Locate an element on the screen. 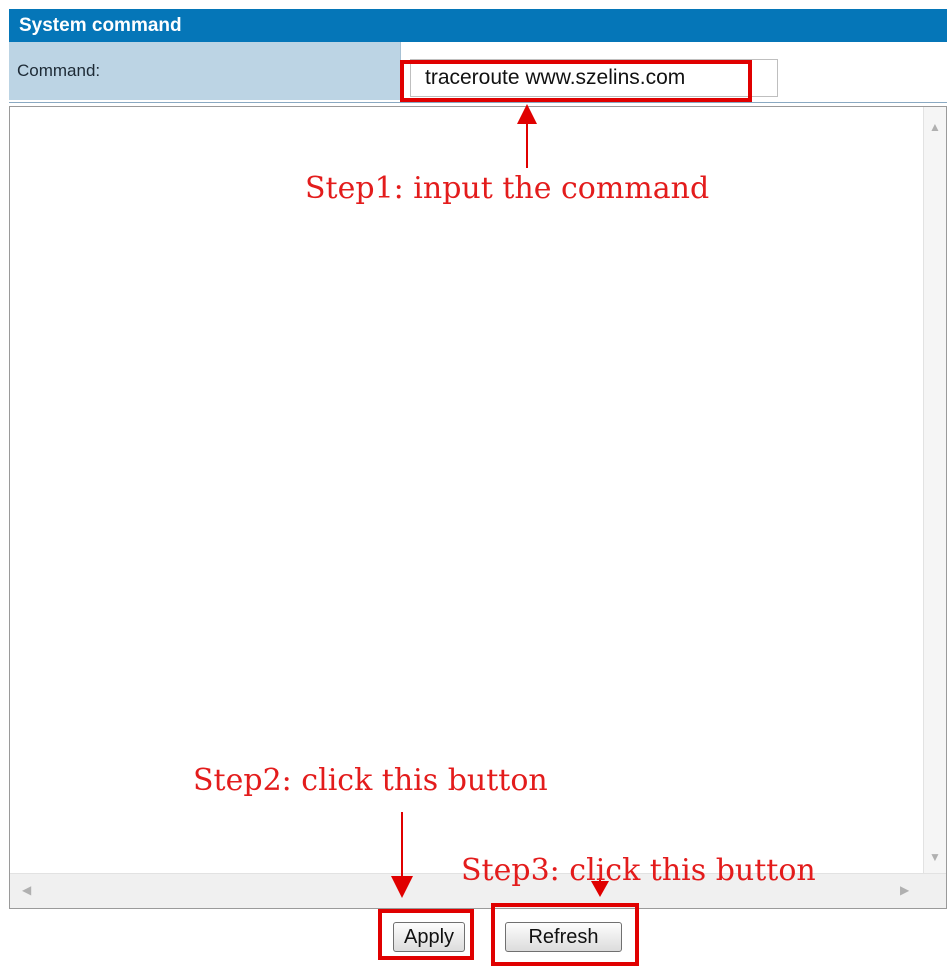  scroll-right-icon: ▶ is located at coordinates (904, 890).